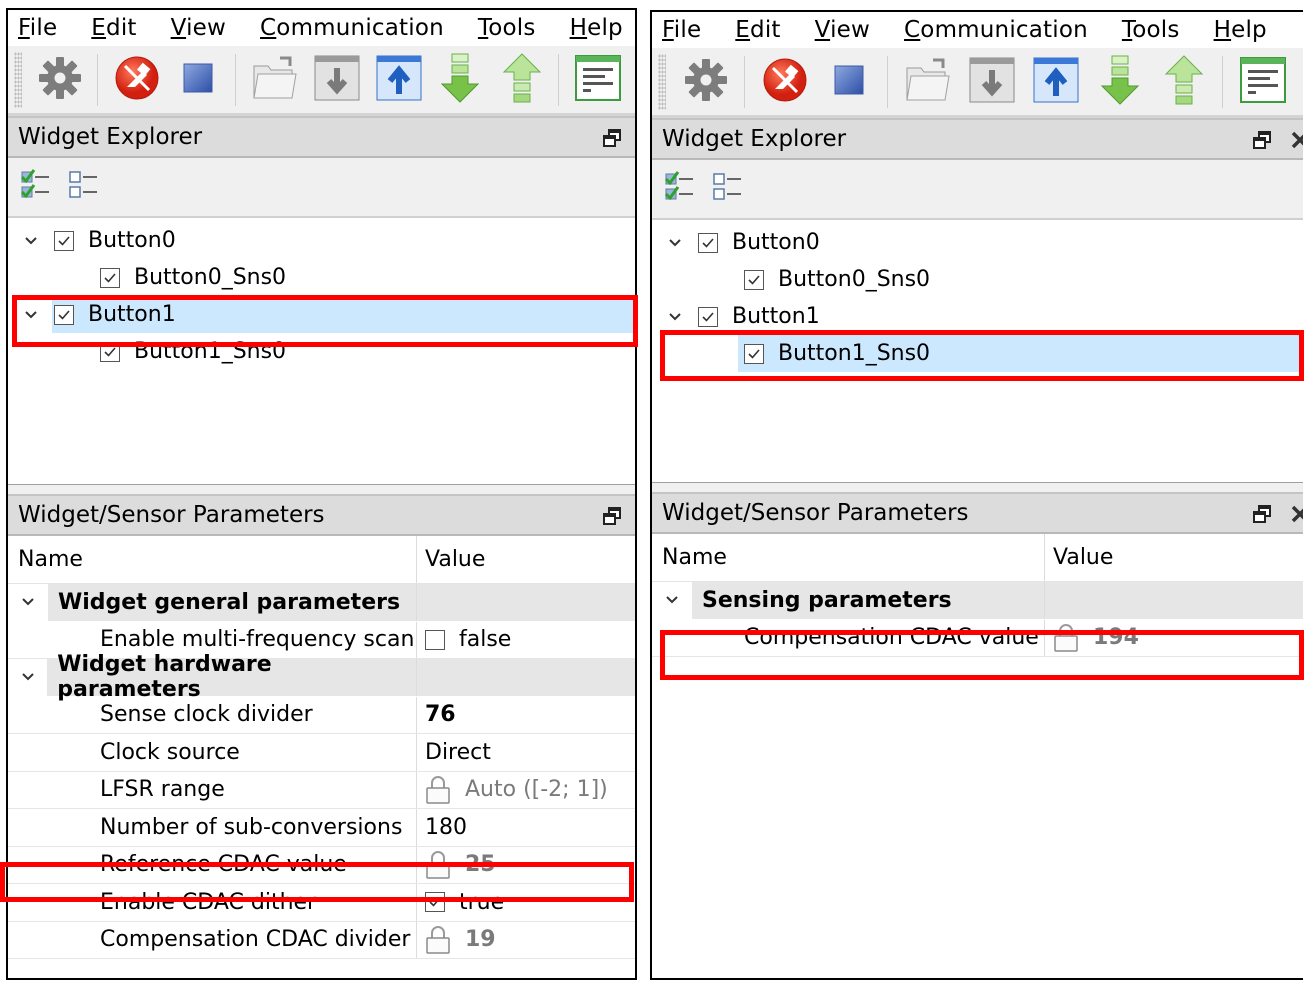 This screenshot has width=1304, height=981. What do you see at coordinates (321, 828) in the screenshot?
I see `parameter-row: Number of sub-conversions 180` at bounding box center [321, 828].